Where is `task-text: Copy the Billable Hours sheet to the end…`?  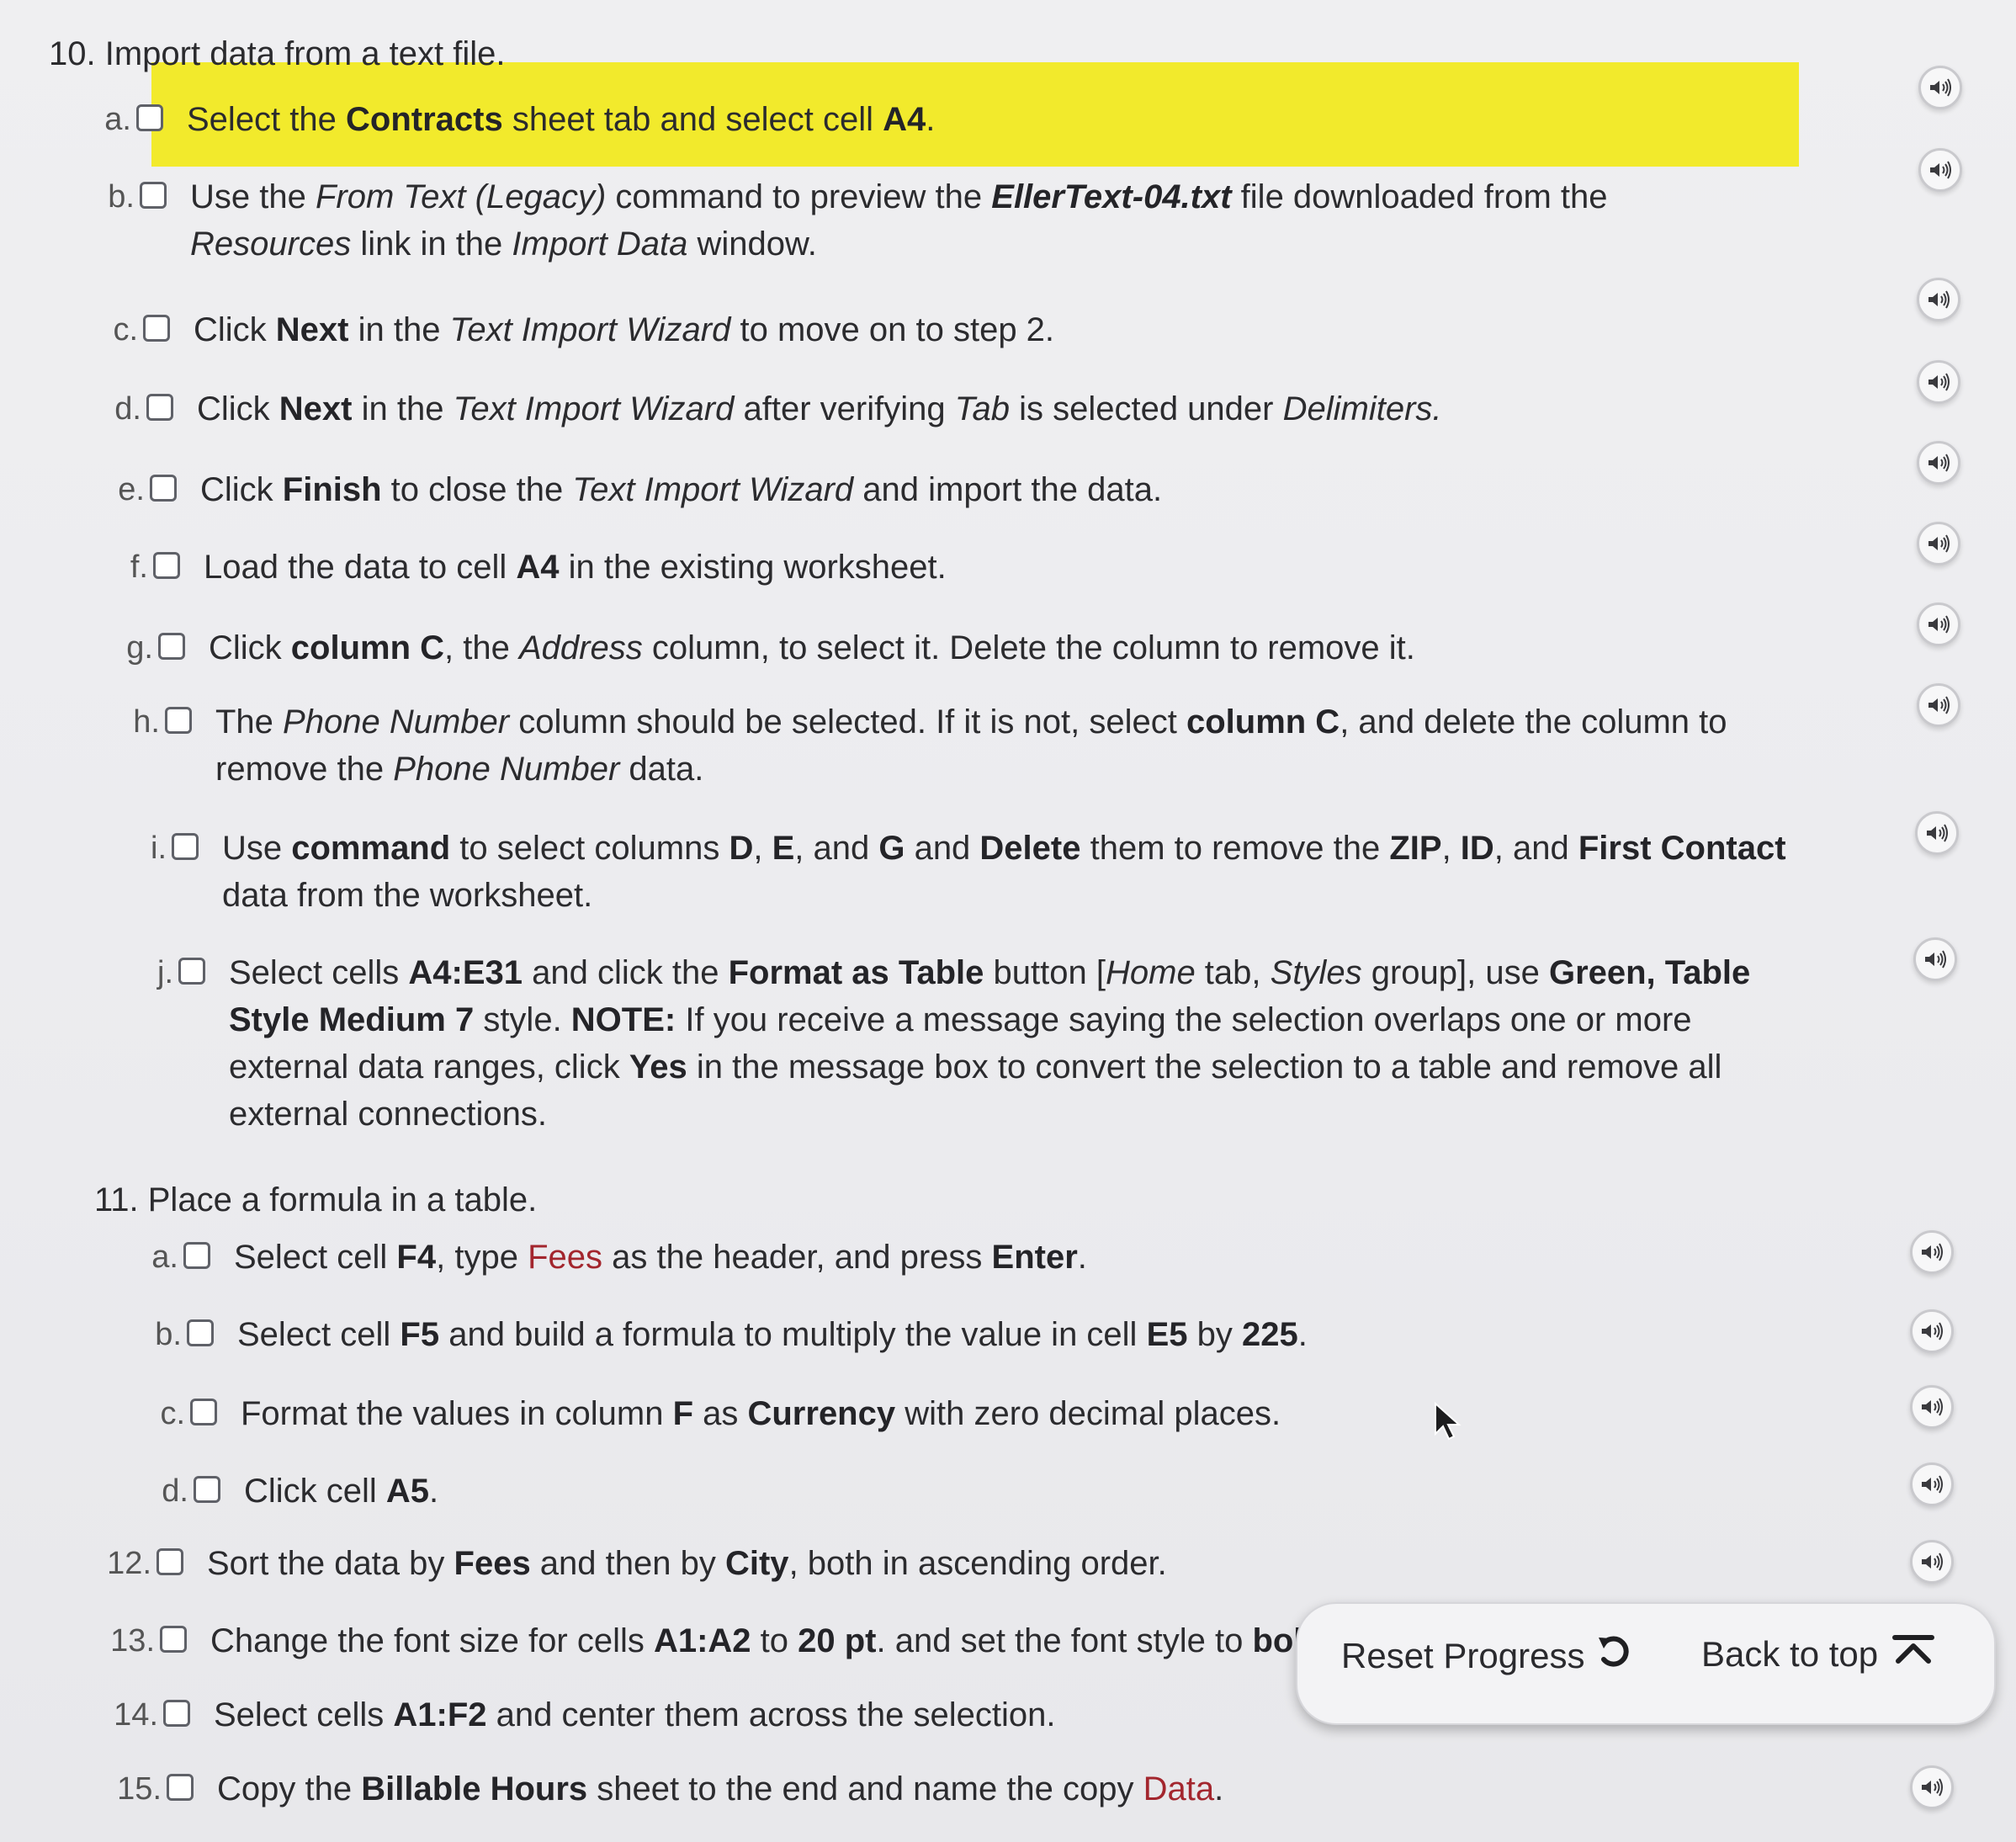
task-text: Copy the Billable Hours sheet to the end… is located at coordinates (720, 1788).